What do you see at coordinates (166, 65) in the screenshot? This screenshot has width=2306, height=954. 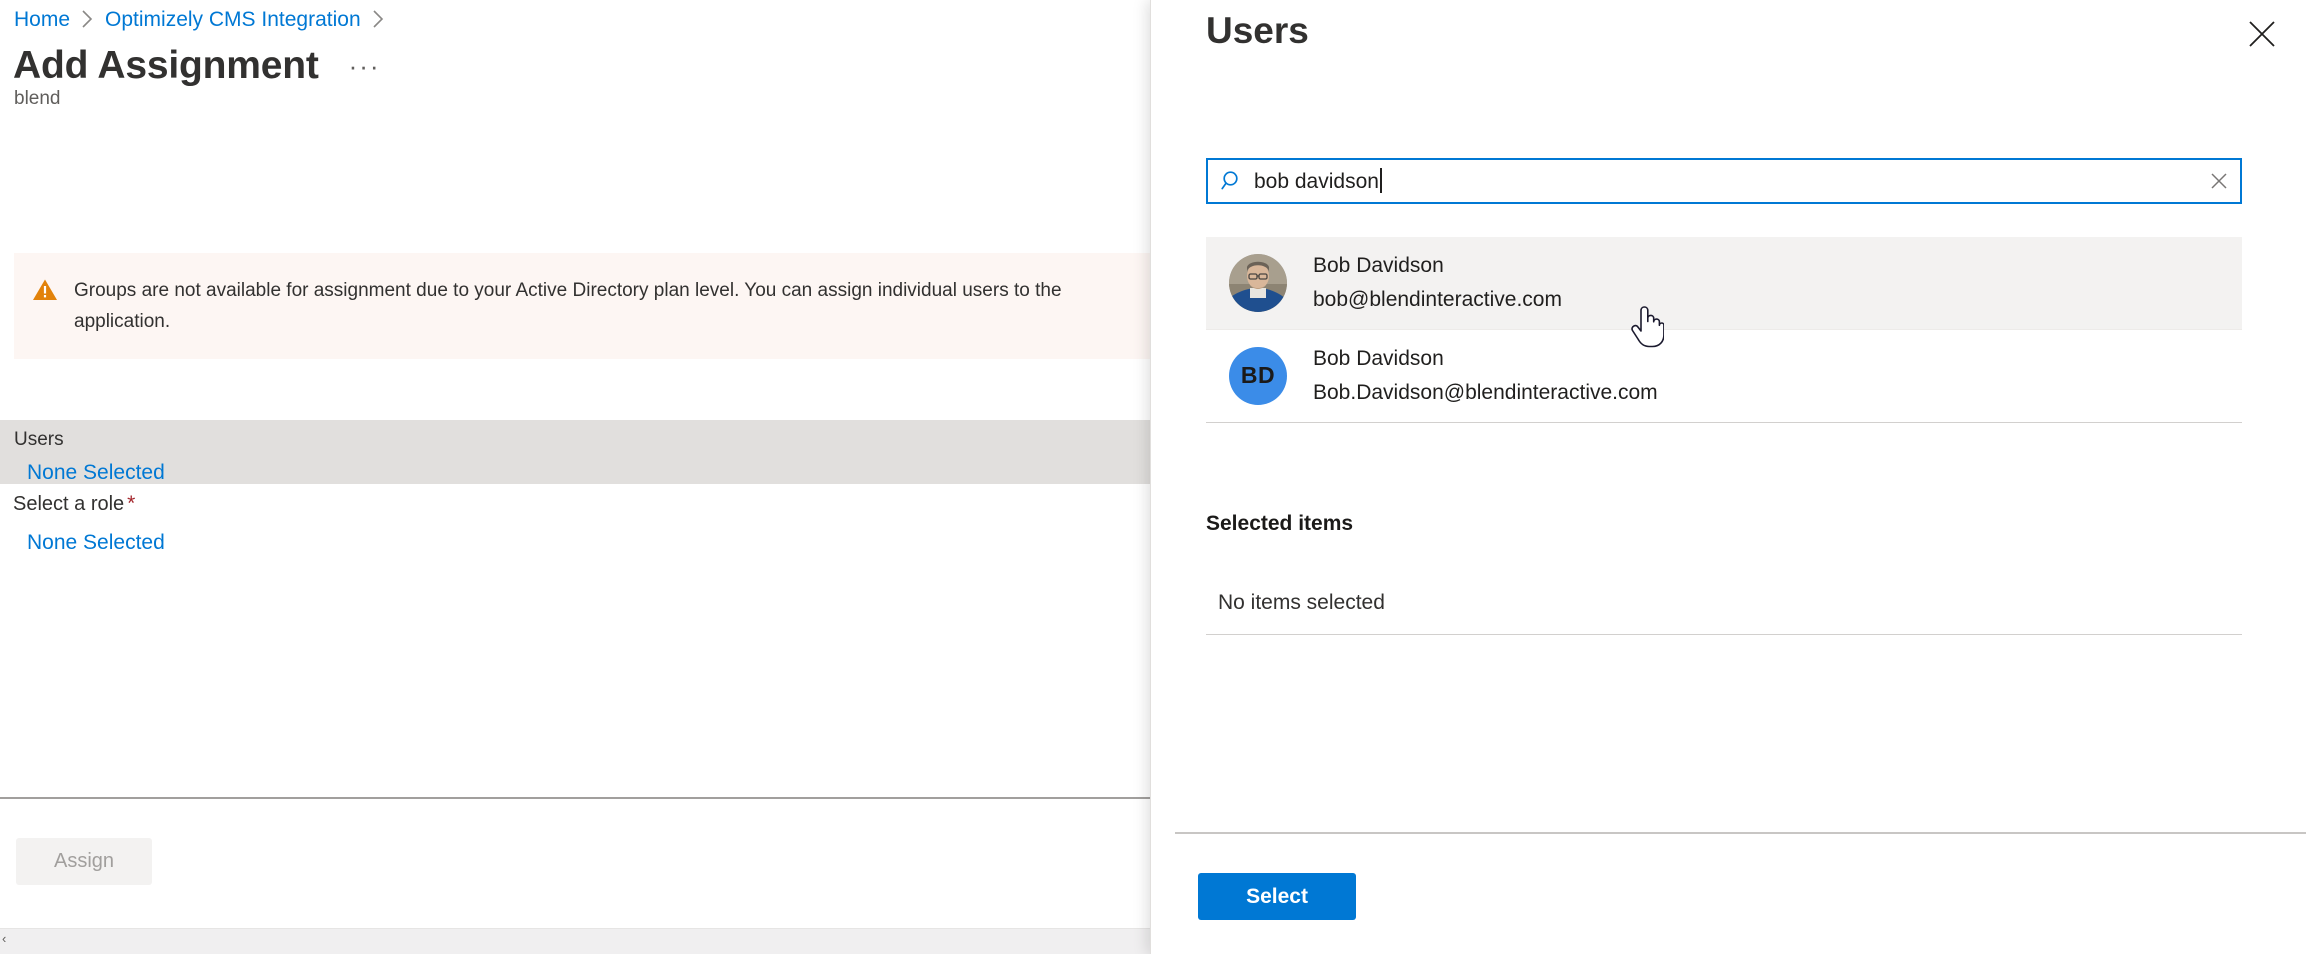 I see `page-title: Add Assignment` at bounding box center [166, 65].